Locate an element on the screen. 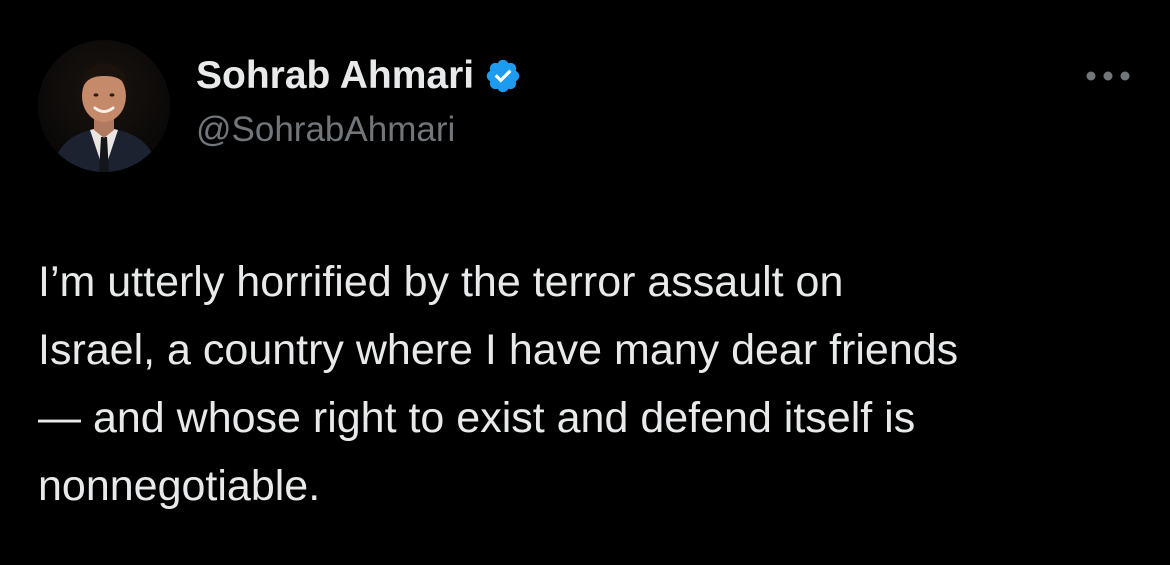  author-avatar is located at coordinates (104, 106).